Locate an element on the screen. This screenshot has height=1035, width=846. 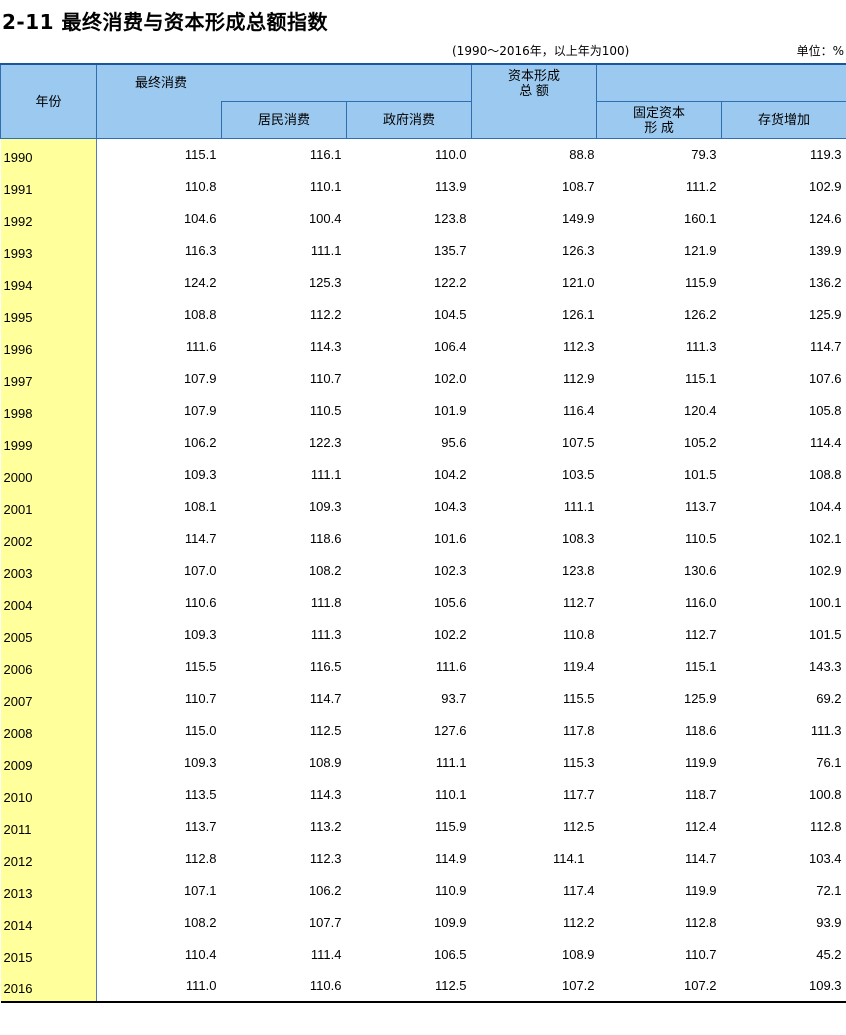
table-header: 年份 最终消费 资本形成 总 额 居民消费 政府消费 固定资本 形 成 存货增加 is located at coordinates (423, 101).